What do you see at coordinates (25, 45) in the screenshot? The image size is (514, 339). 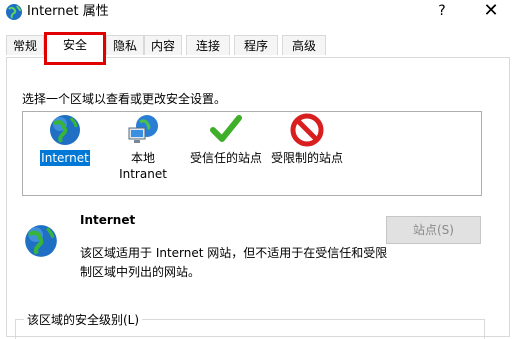 I see `tab-general: 常规` at bounding box center [25, 45].